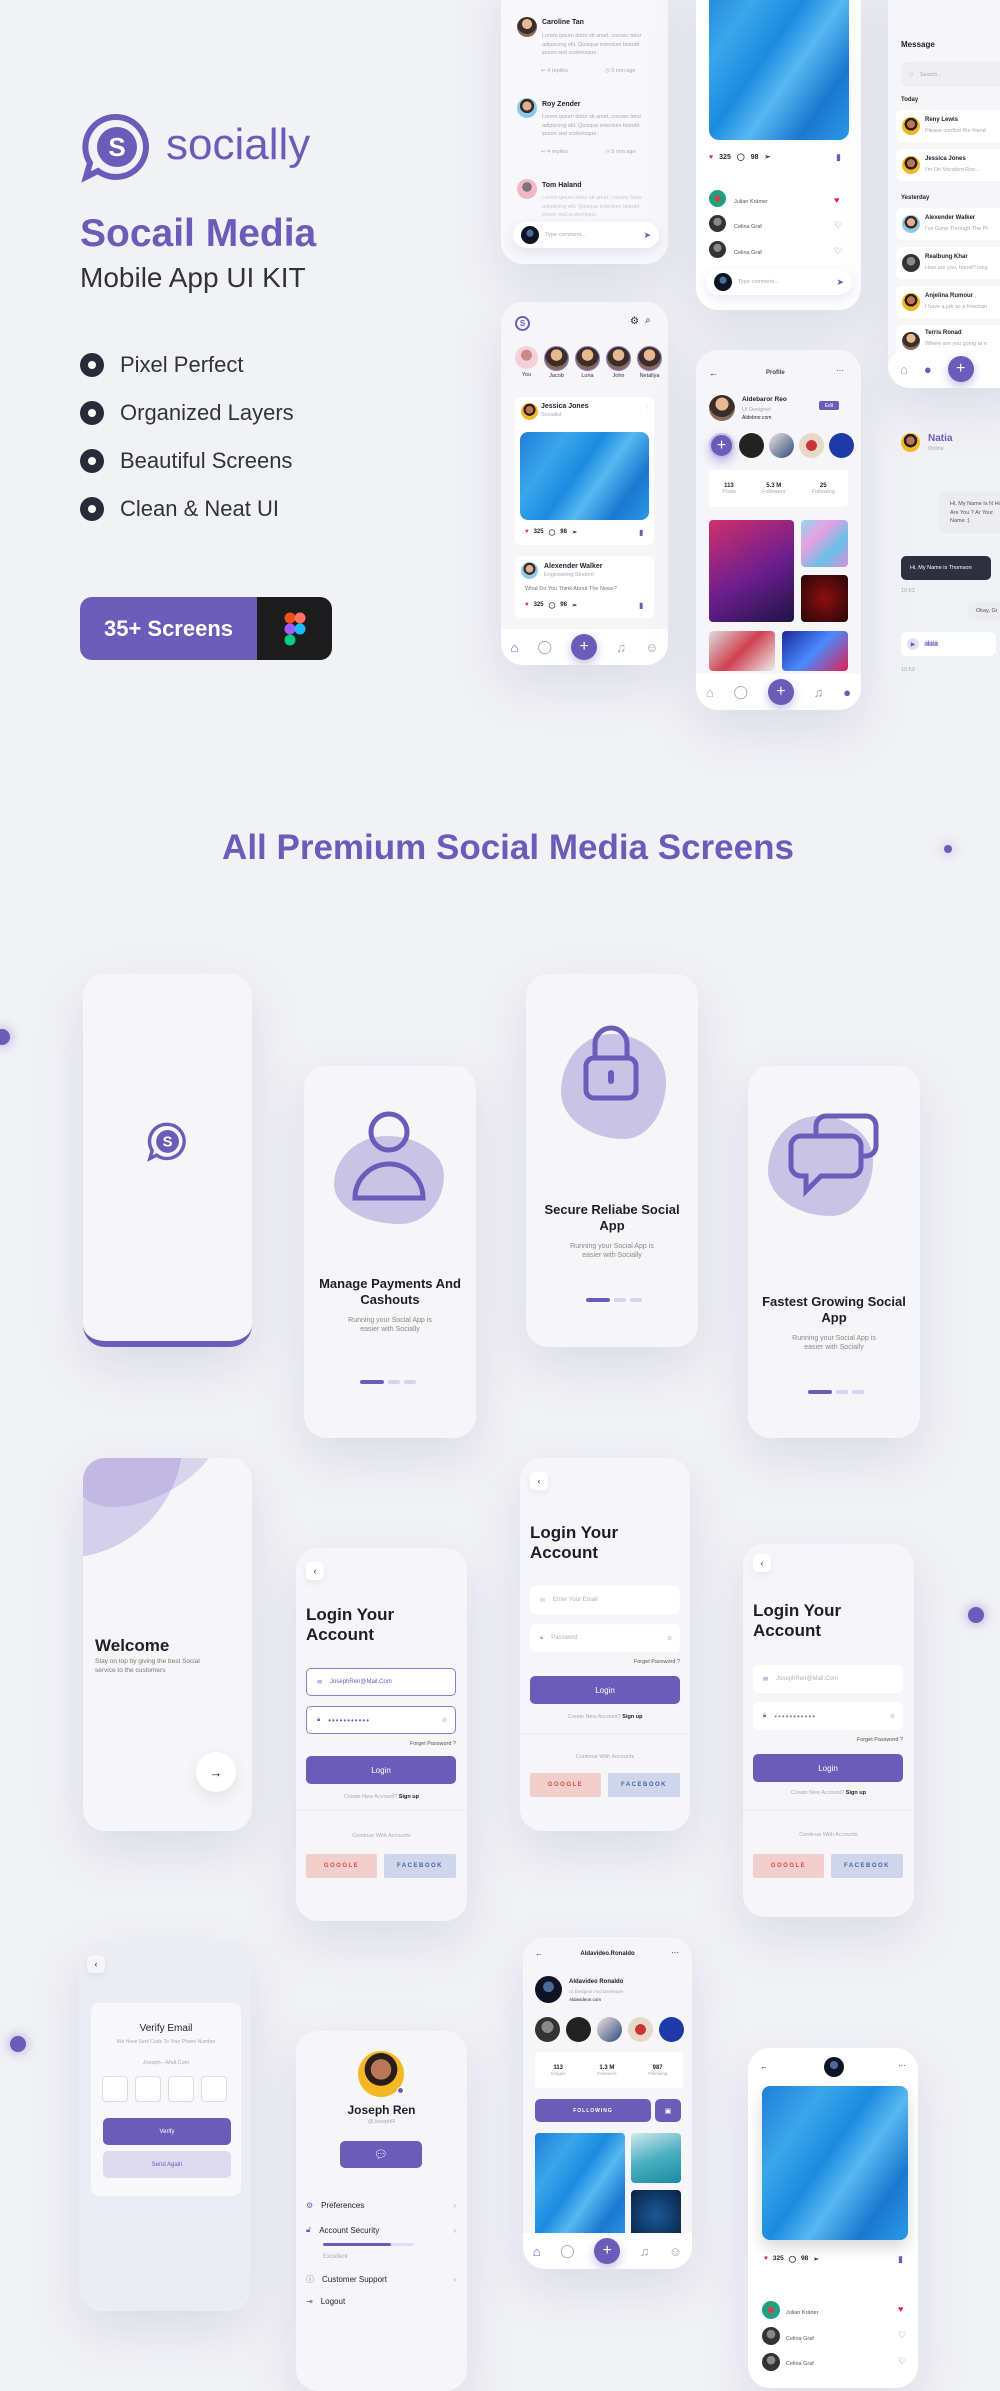  I want to click on story: Netallya, so click(649, 362).